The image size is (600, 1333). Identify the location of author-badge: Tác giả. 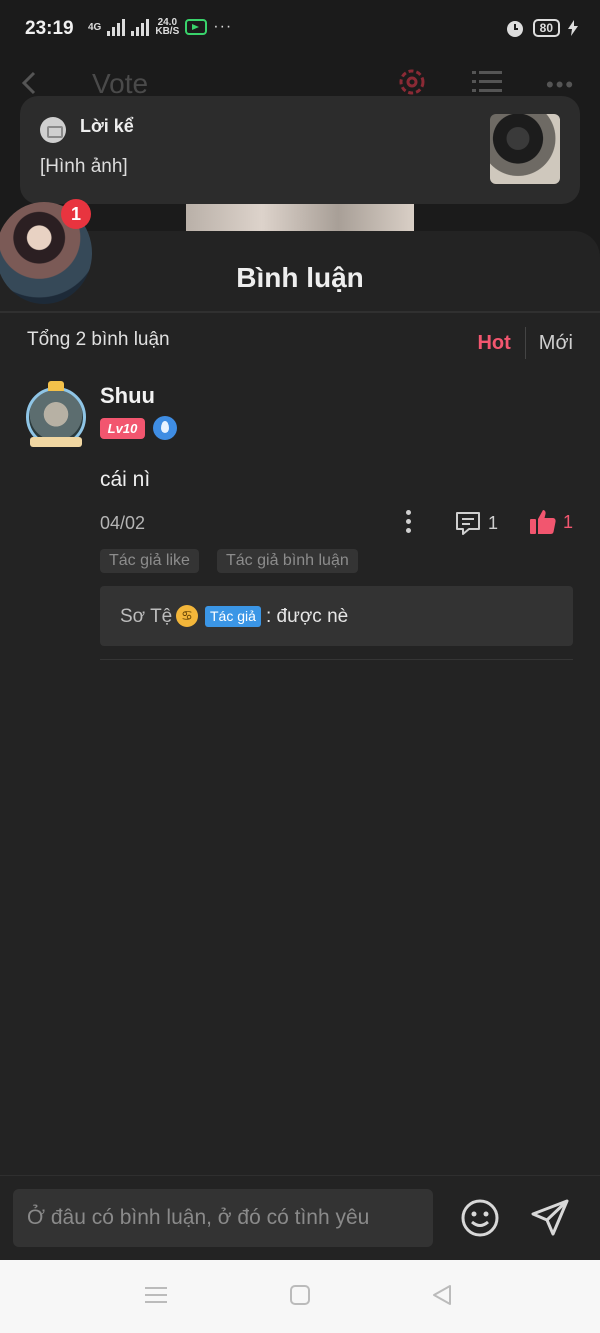
(233, 616).